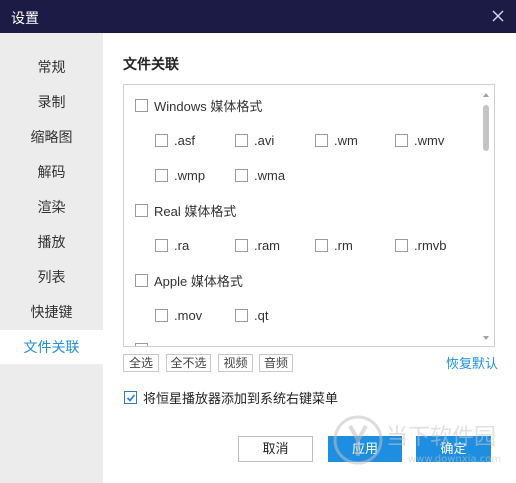  What do you see at coordinates (51, 67) in the screenshot?
I see `sidebar-item-general: 常规` at bounding box center [51, 67].